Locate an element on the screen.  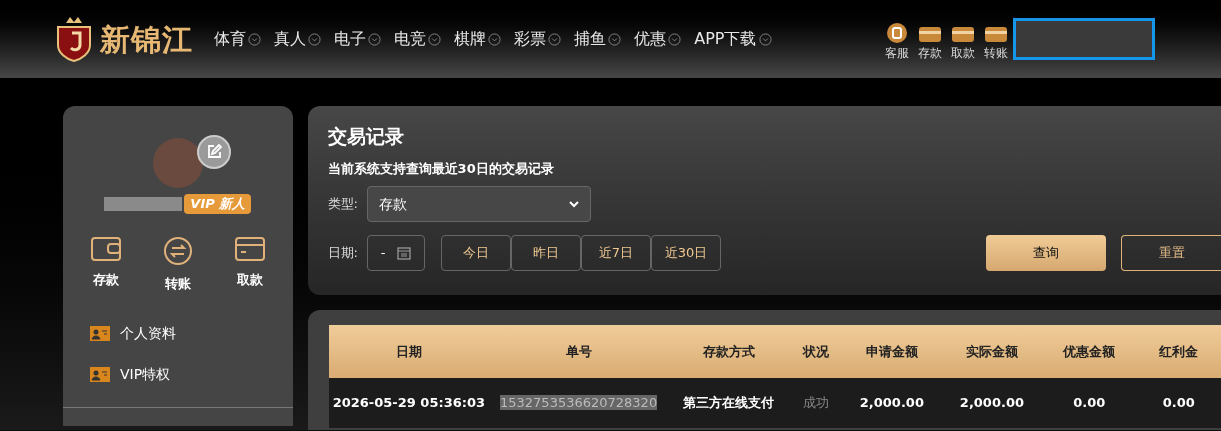
header-action: 客服 is located at coordinates (896, 42).